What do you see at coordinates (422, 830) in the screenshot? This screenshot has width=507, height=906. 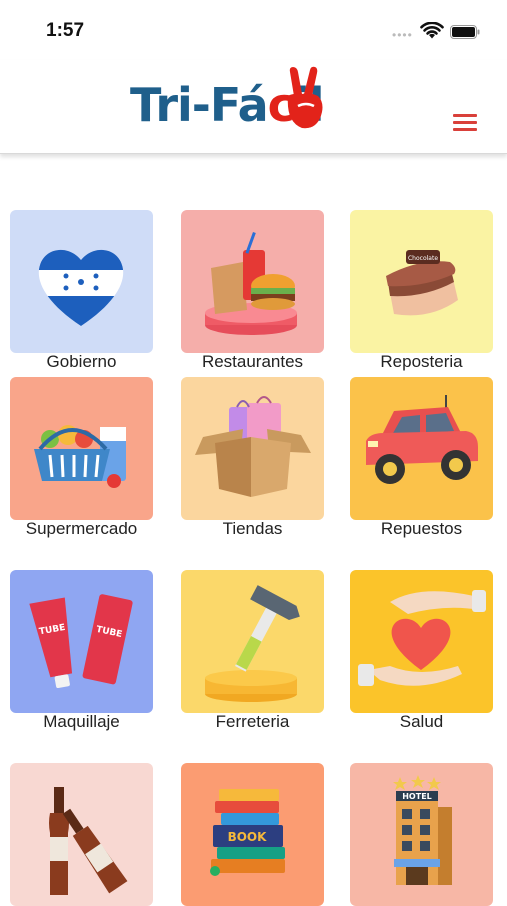 I see `hotel-icon: HOTEL` at bounding box center [422, 830].